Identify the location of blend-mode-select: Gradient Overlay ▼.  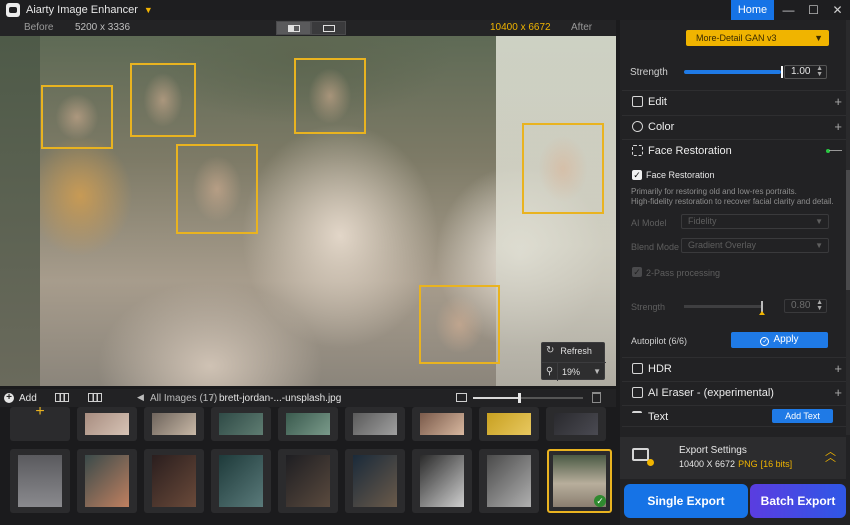
(755, 245).